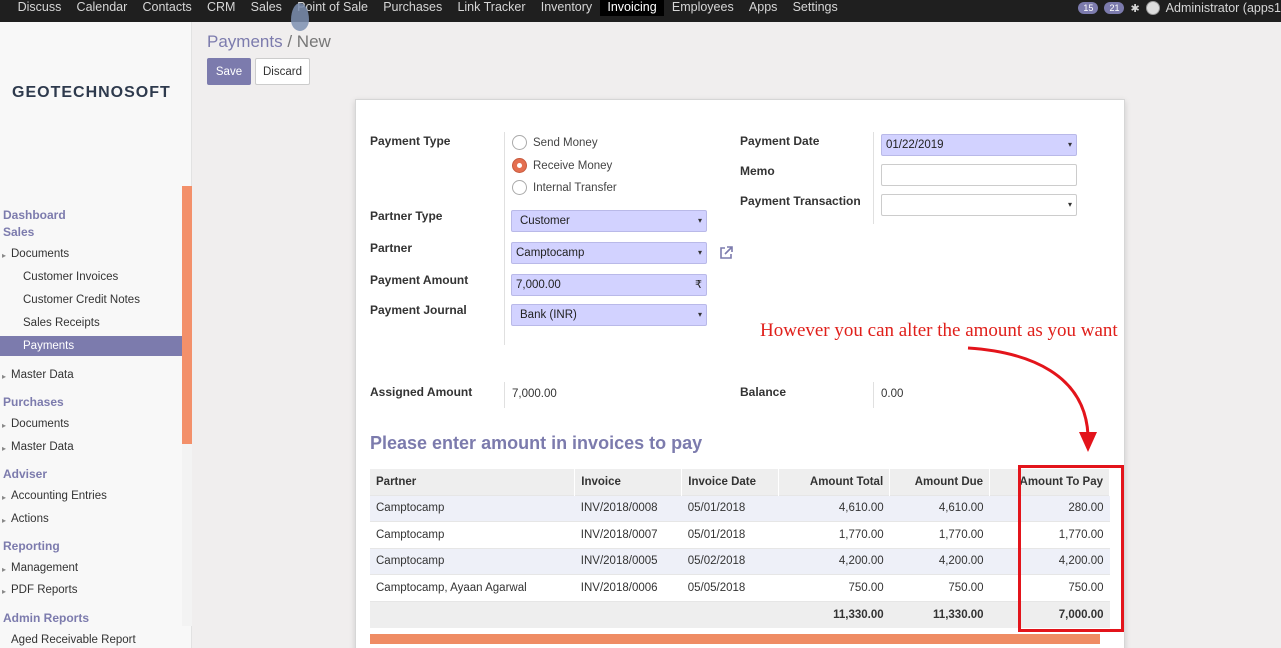 This screenshot has height=648, width=1281. What do you see at coordinates (834, 561) in the screenshot?
I see `cell-amount-total: 4,200.00` at bounding box center [834, 561].